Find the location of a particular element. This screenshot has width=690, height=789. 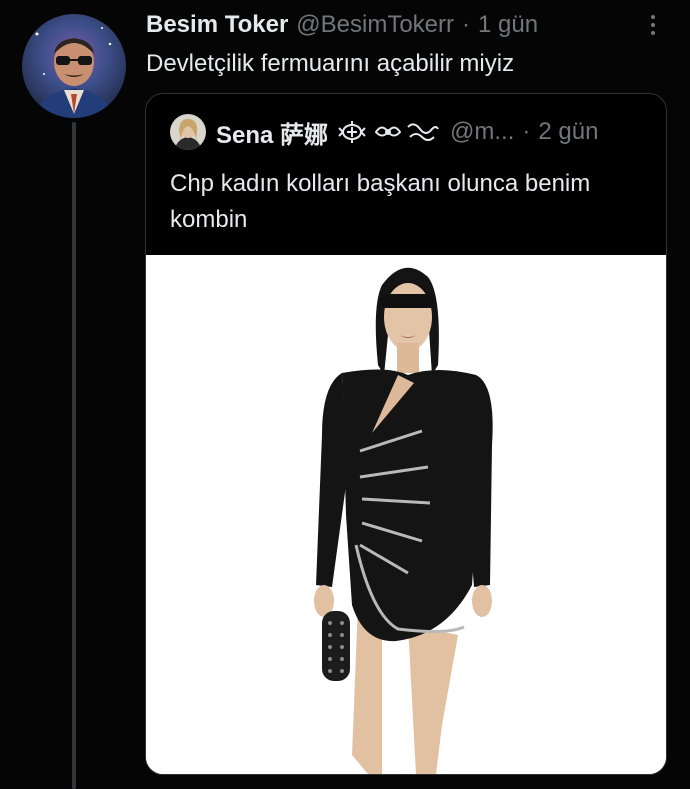

tweet-header: Besim Toker @BesimTokerr · 1 gün is located at coordinates (342, 25).